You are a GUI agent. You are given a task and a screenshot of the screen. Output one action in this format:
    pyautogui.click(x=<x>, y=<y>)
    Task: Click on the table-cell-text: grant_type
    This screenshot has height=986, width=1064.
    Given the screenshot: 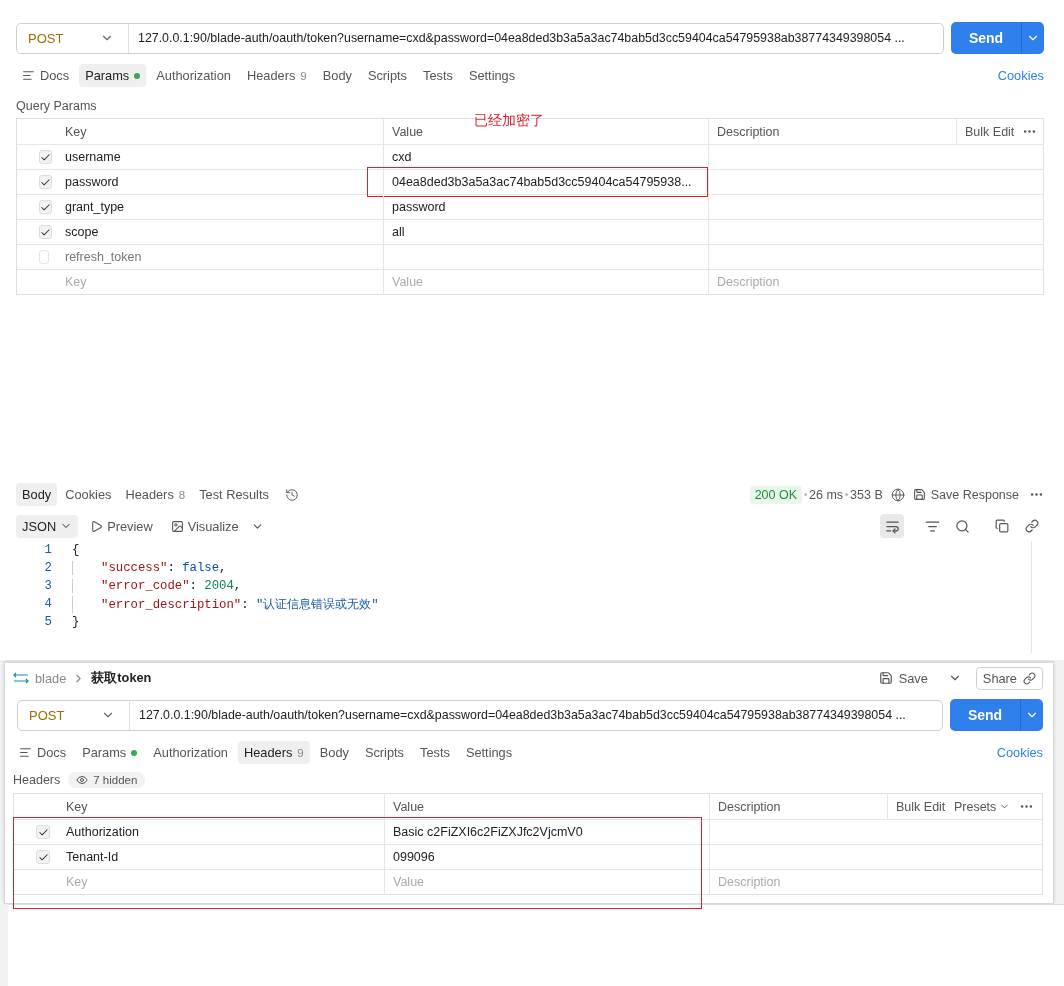 What is the action you would take?
    pyautogui.click(x=95, y=207)
    